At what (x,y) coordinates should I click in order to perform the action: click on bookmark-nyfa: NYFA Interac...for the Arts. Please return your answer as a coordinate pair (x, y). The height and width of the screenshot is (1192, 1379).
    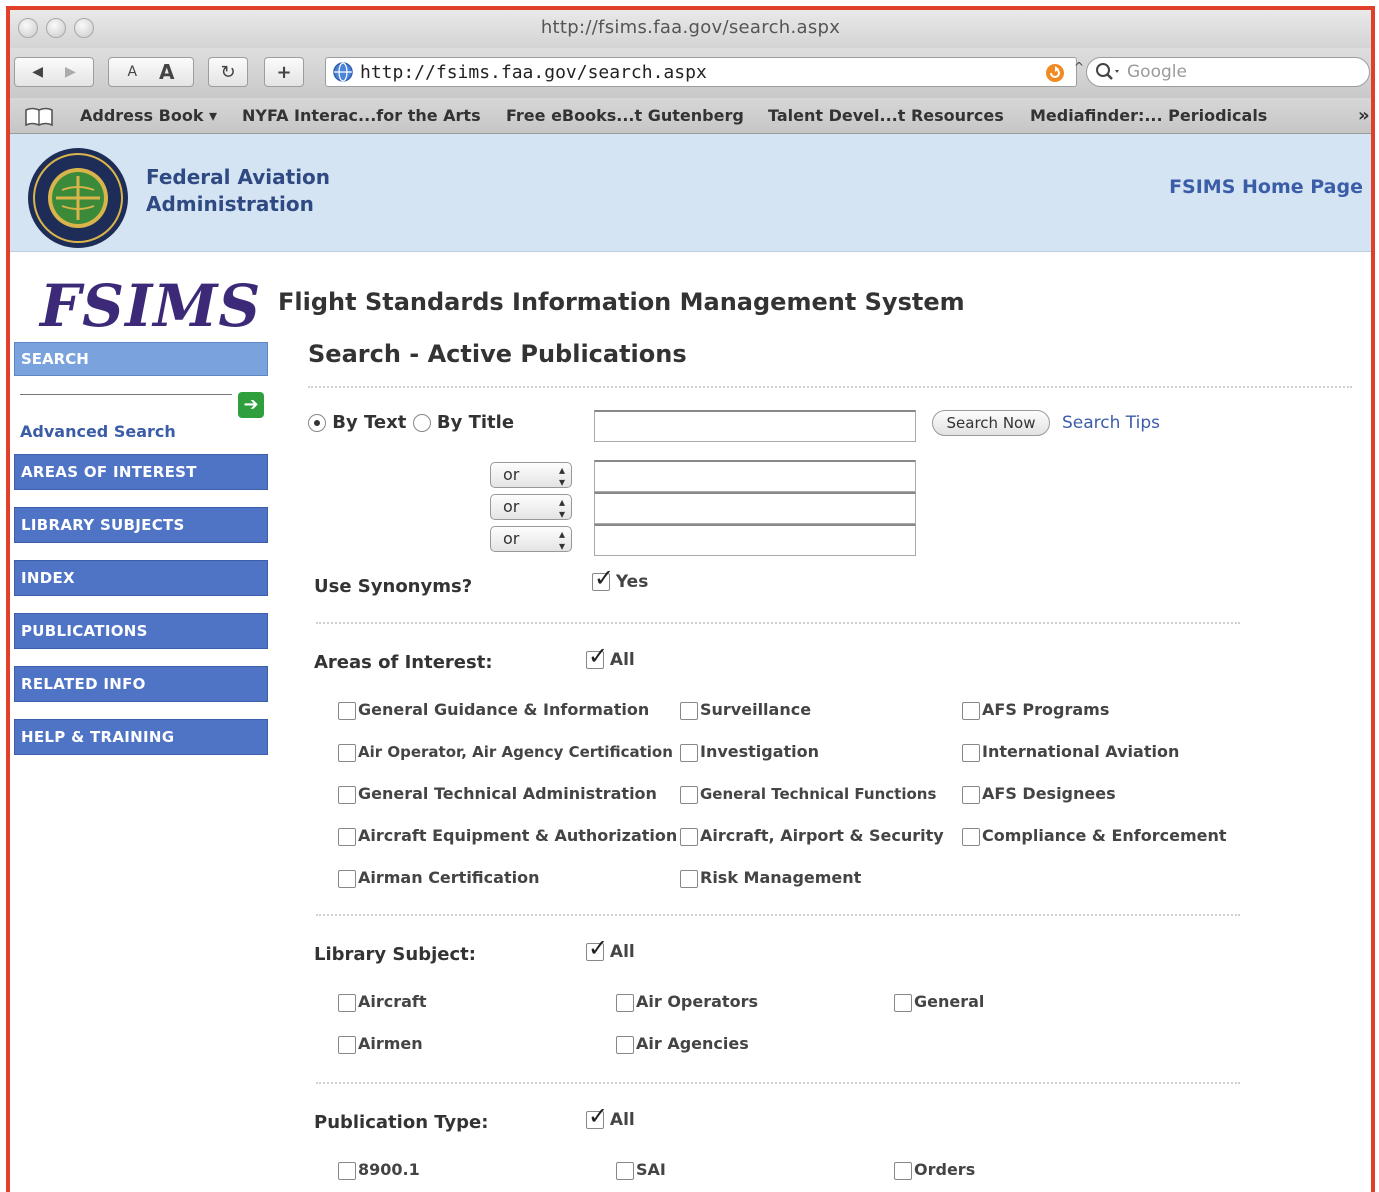
    Looking at the image, I should click on (361, 116).